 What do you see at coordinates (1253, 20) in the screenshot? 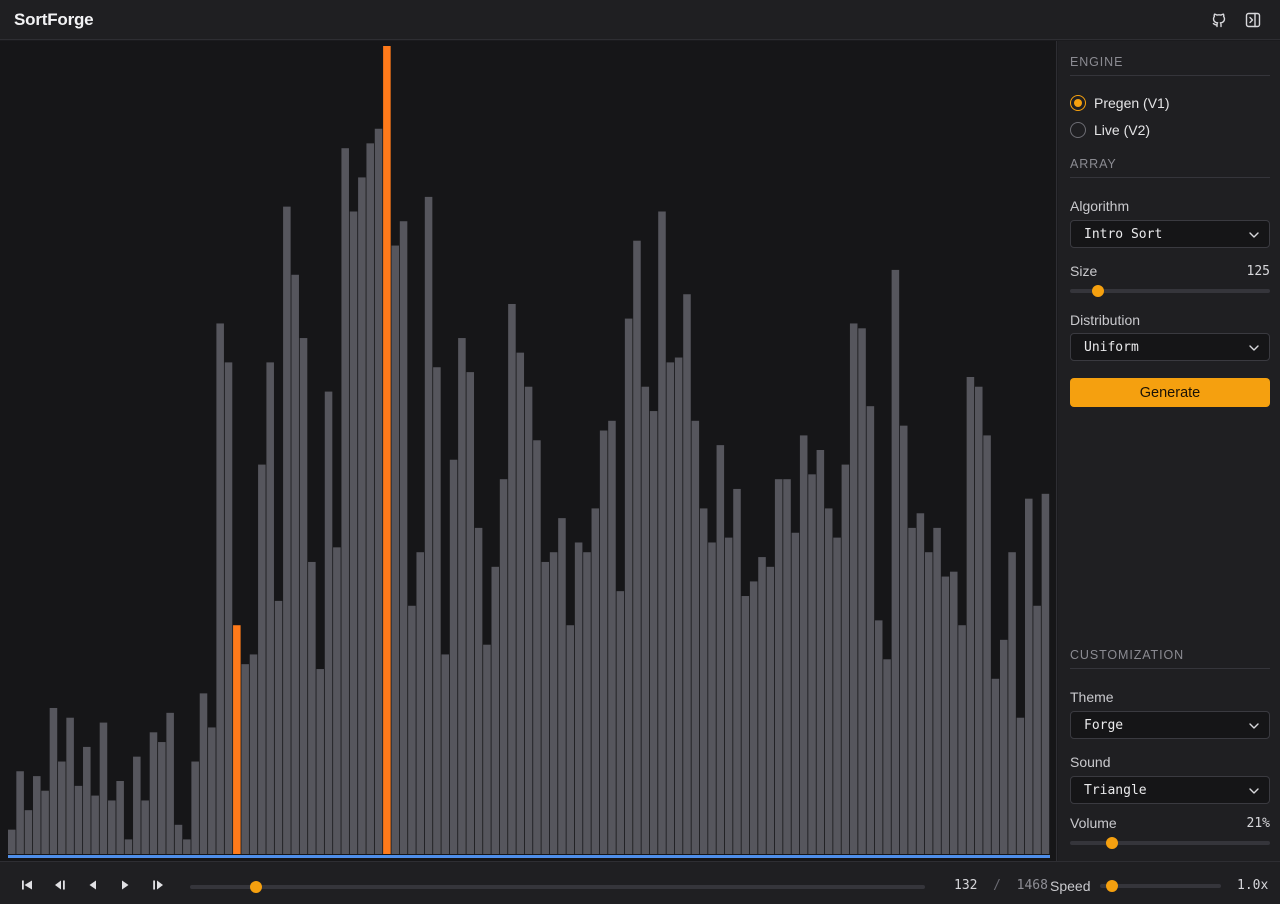
I see `sidebar-toggle-icon` at bounding box center [1253, 20].